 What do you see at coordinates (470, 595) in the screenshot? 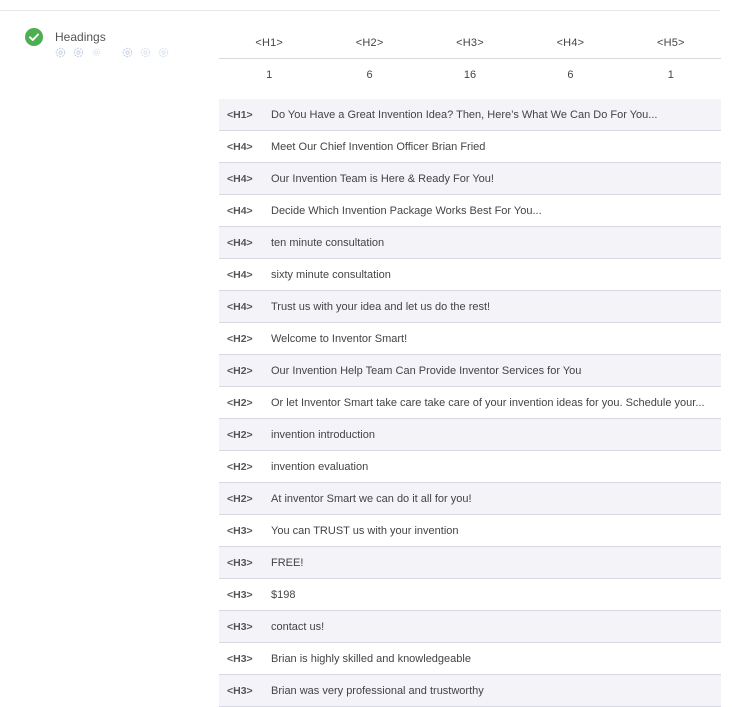
I see `list-item: <H3> $198` at bounding box center [470, 595].